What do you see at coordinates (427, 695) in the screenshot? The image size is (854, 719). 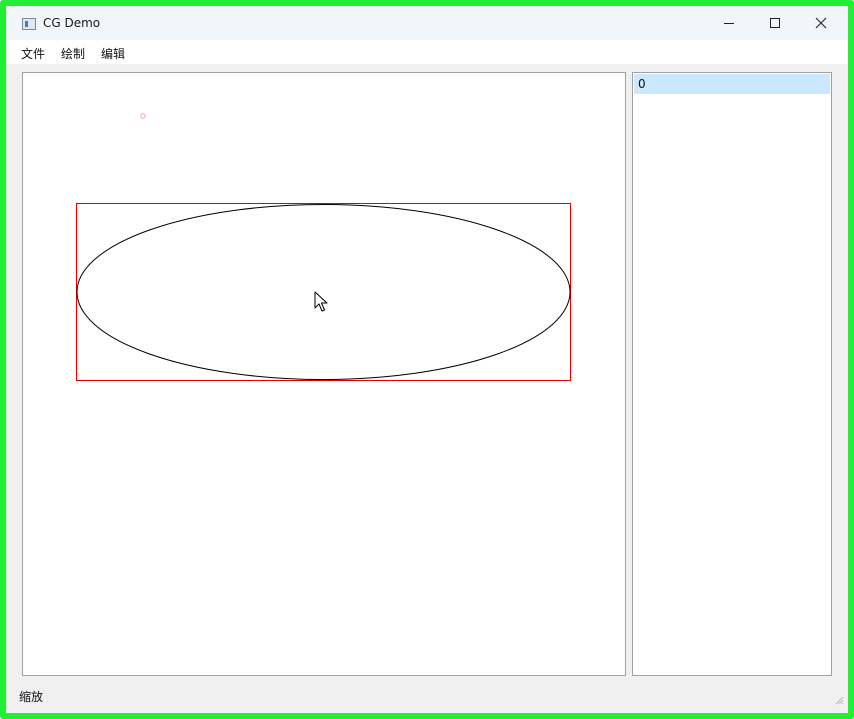 I see `status-bar: 缩放` at bounding box center [427, 695].